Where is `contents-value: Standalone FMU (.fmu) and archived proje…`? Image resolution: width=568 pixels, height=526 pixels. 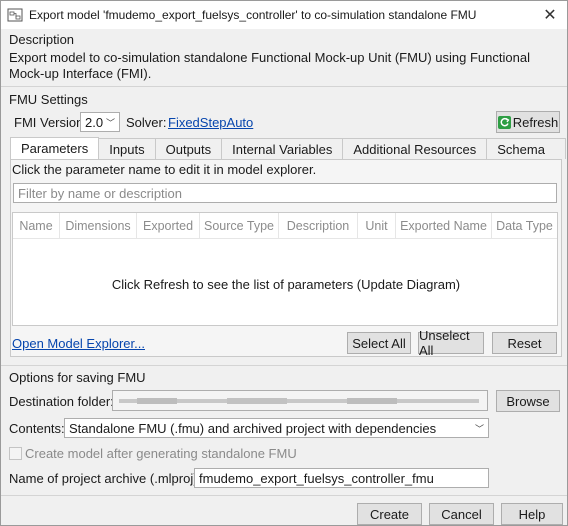
contents-value: Standalone FMU (.fmu) and archived proje… is located at coordinates (253, 428).